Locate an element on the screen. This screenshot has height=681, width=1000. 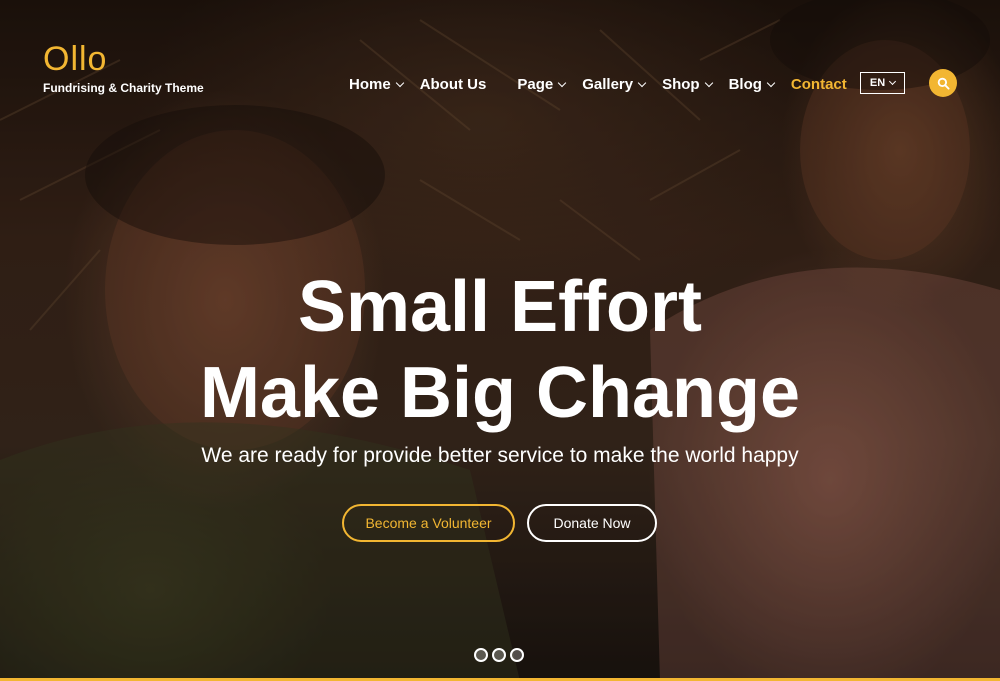
logo-tagline: Fundrising & Charity Theme is located at coordinates (123, 88).